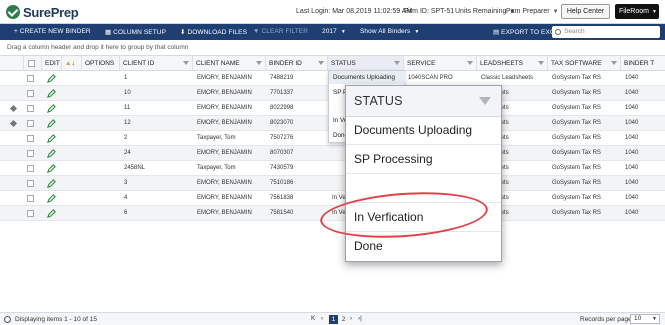 This screenshot has height=325, width=665. I want to click on client-id-label: CLIENT ID, so click(139, 63).